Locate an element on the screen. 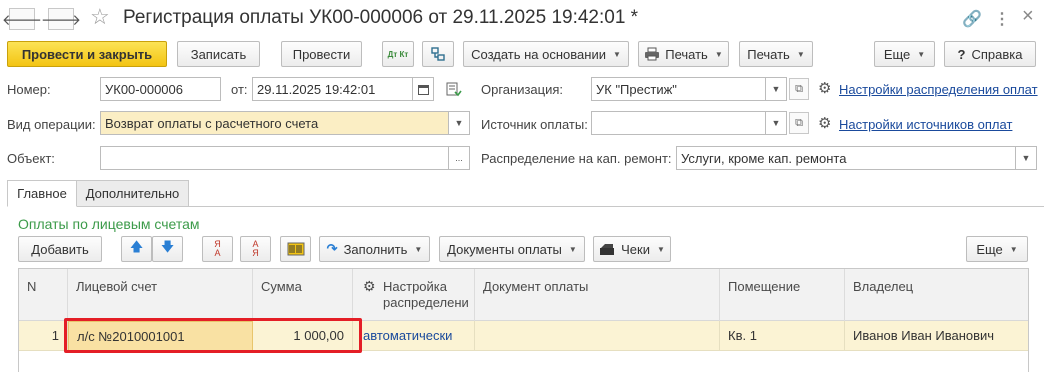 The height and width of the screenshot is (372, 1051). post-label: Провести is located at coordinates (321, 54).